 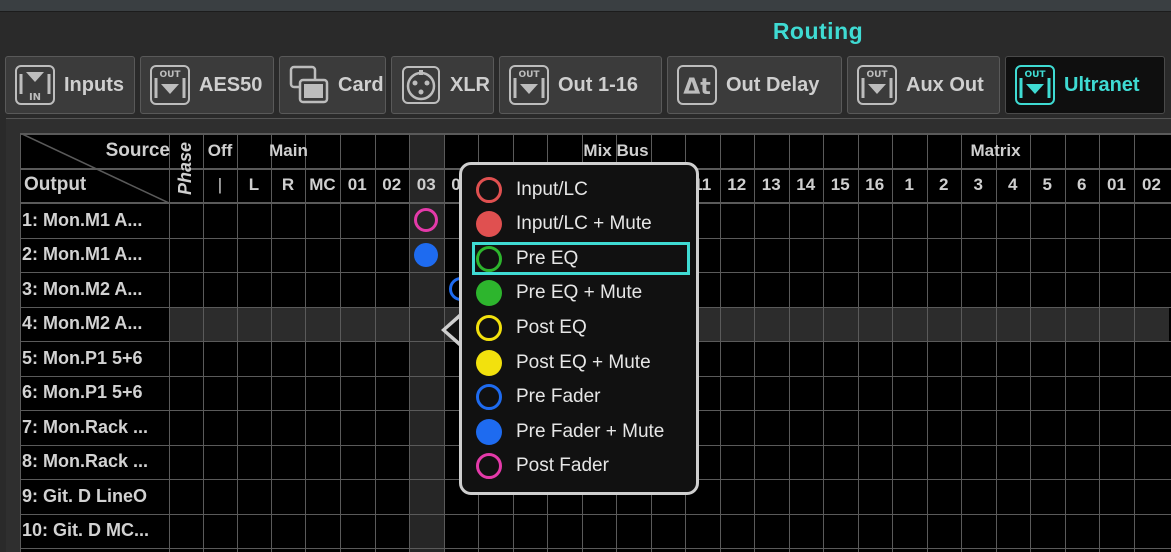 I want to click on tap-option-label: Pre Fader + Mute, so click(x=590, y=431).